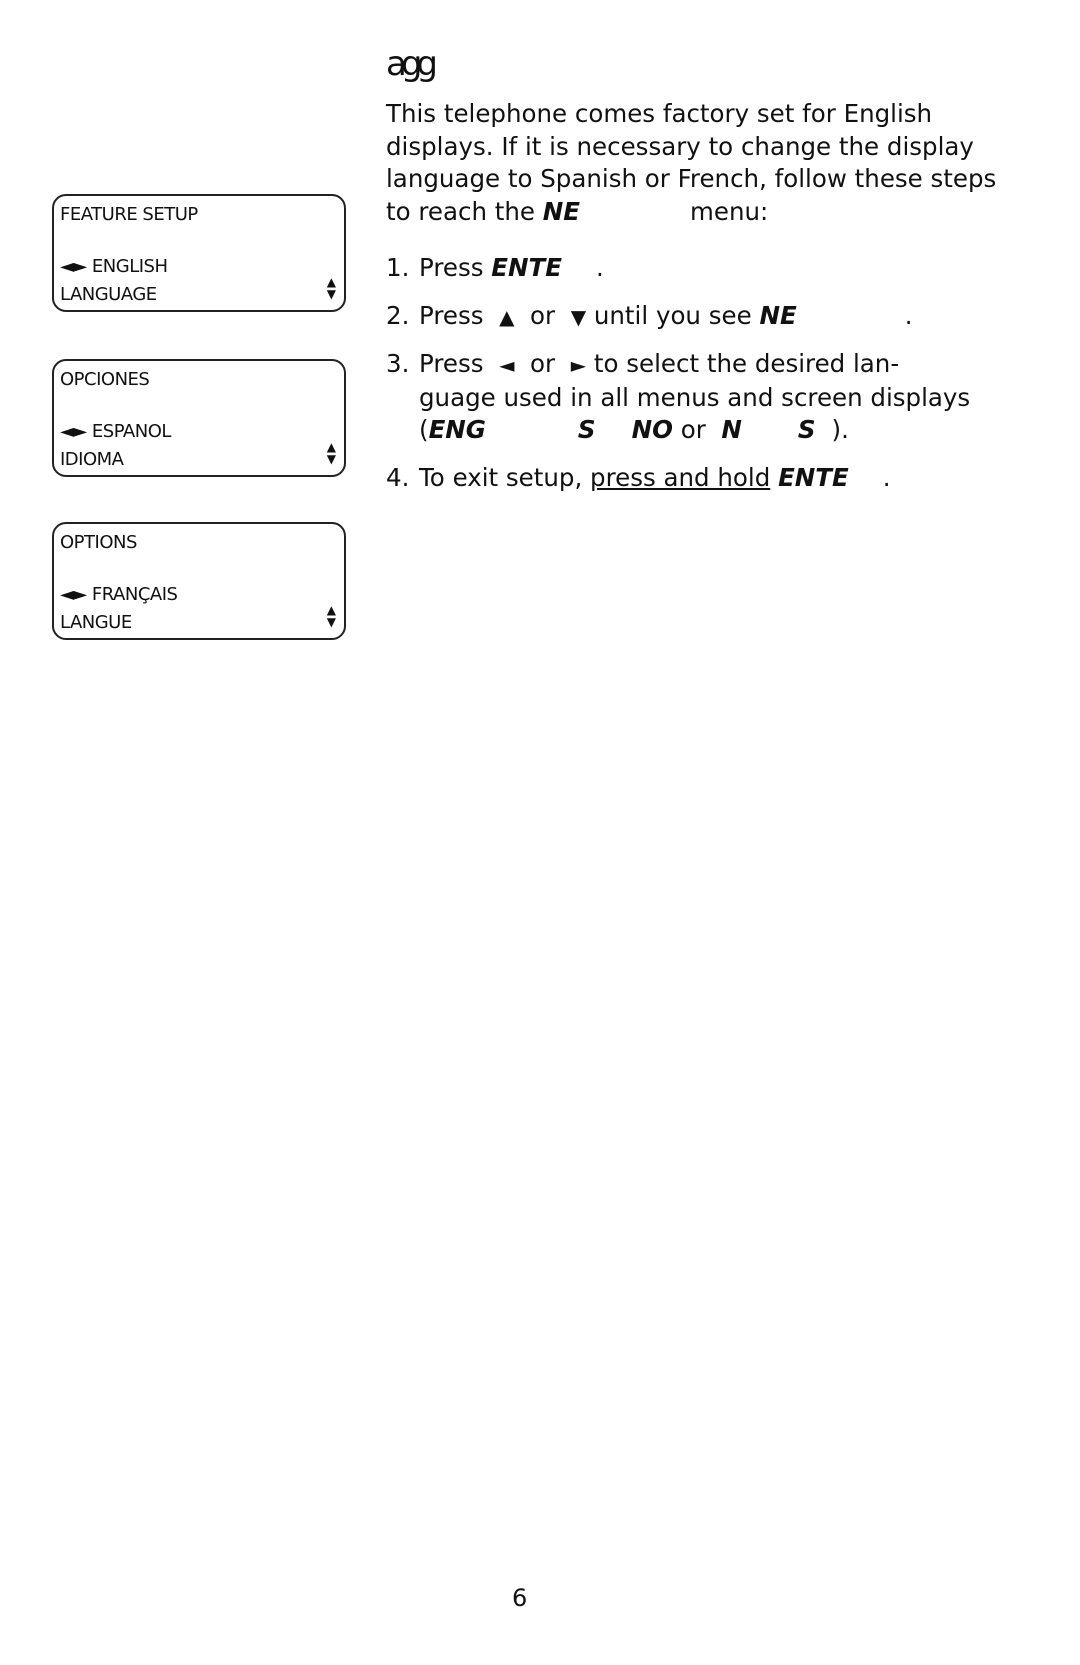  I want to click on underlined-text: press and hold, so click(680, 477).